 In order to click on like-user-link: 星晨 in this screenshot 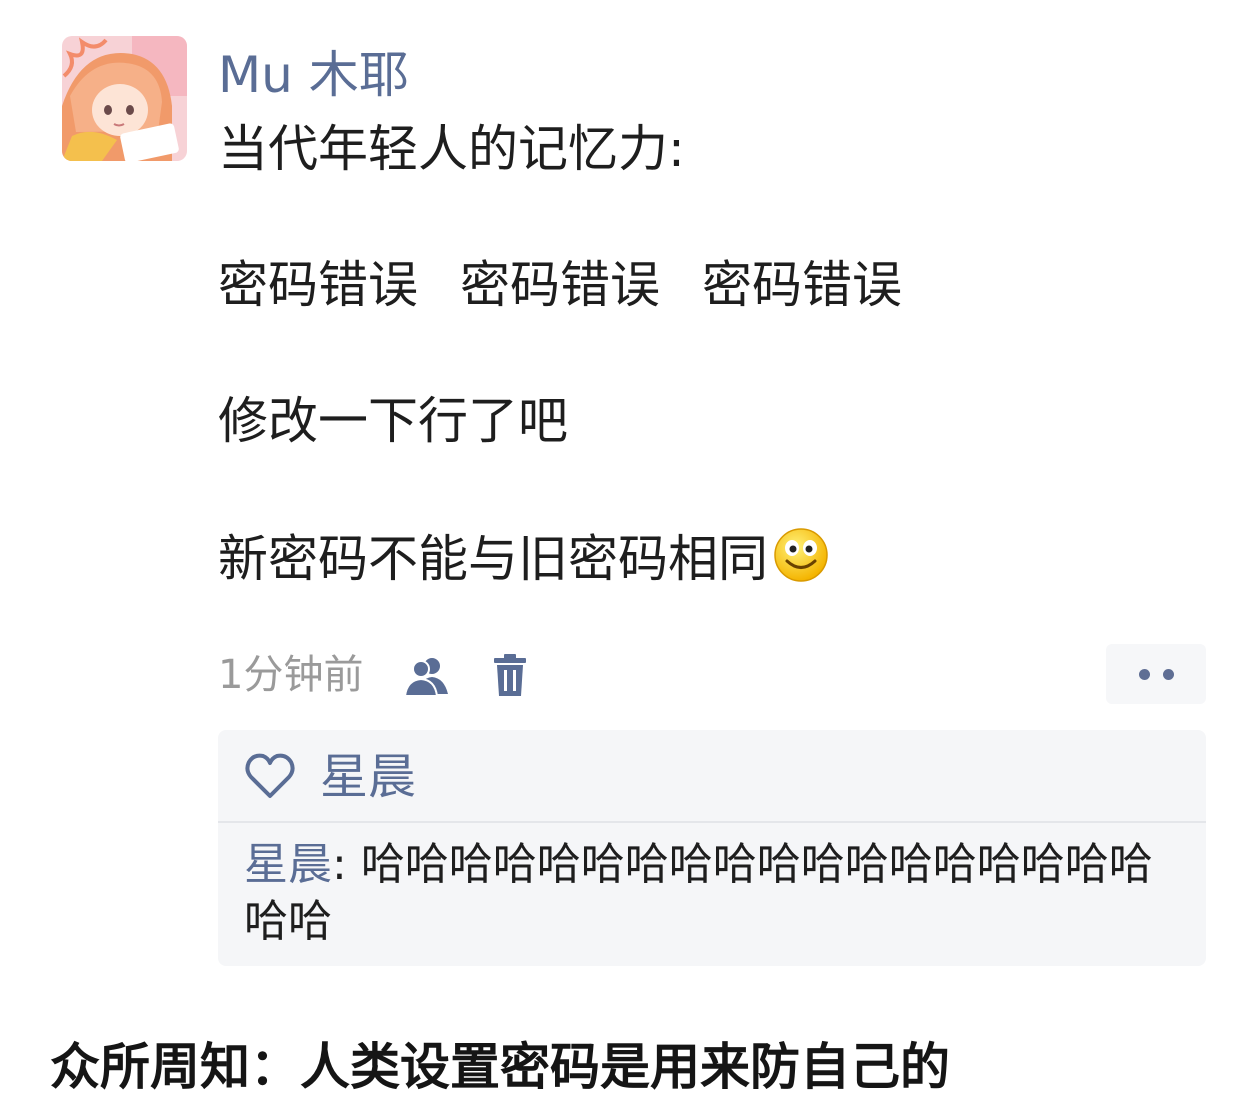, I will do `click(368, 777)`.